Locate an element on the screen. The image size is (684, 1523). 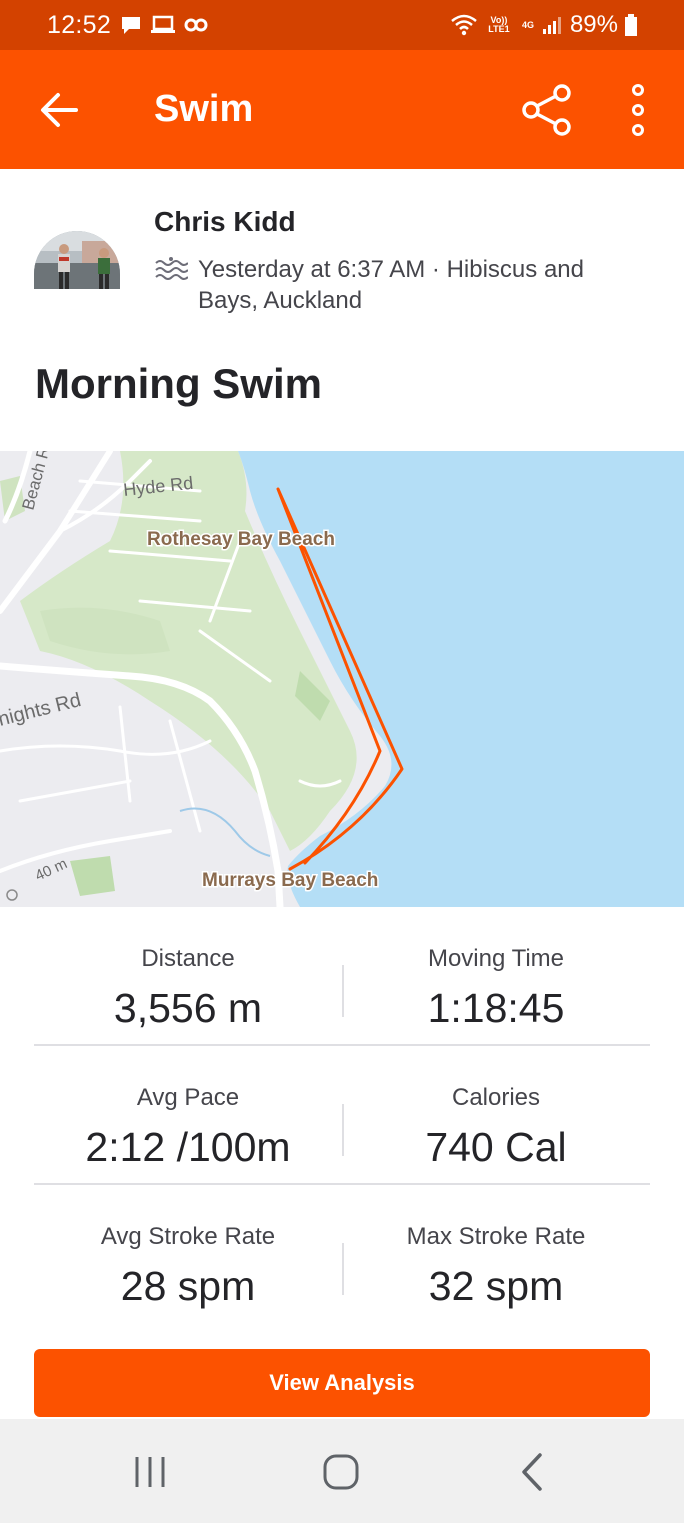
stat-avg-stroke-rate: Avg Stroke Rate 28 spm is located at coordinates (188, 1254).